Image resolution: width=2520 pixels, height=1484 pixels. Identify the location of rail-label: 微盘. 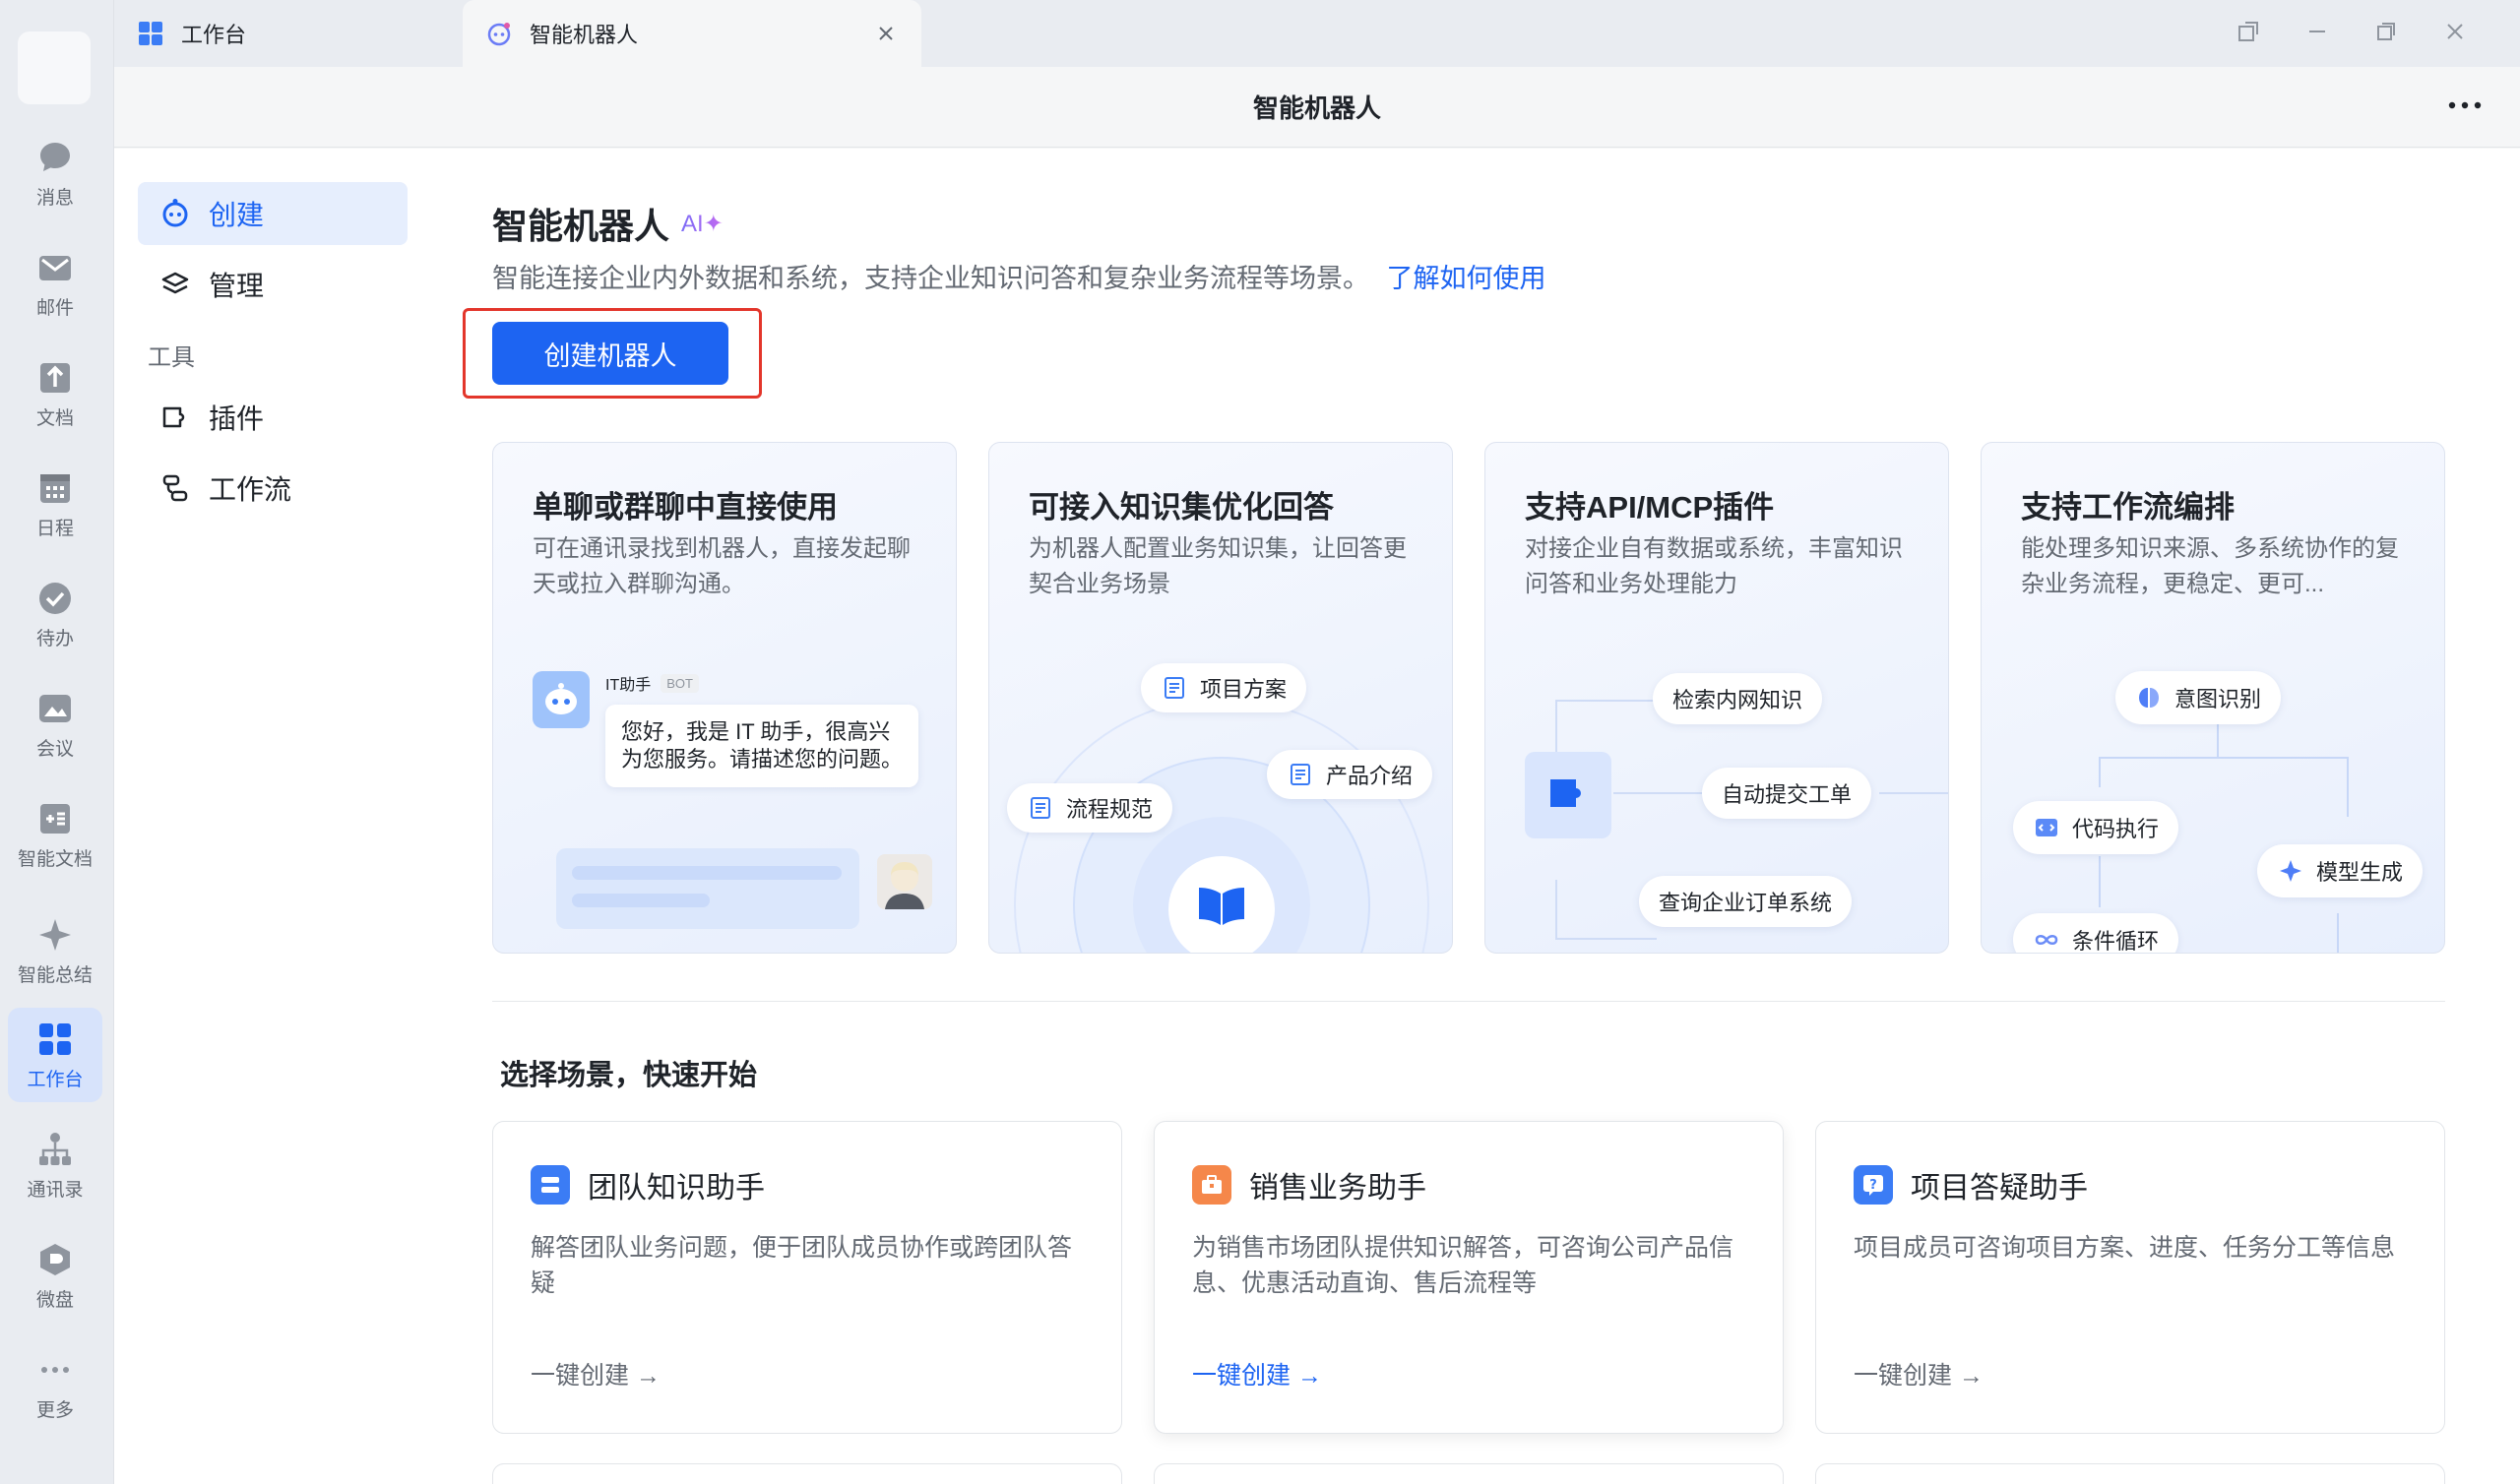
(54, 1300).